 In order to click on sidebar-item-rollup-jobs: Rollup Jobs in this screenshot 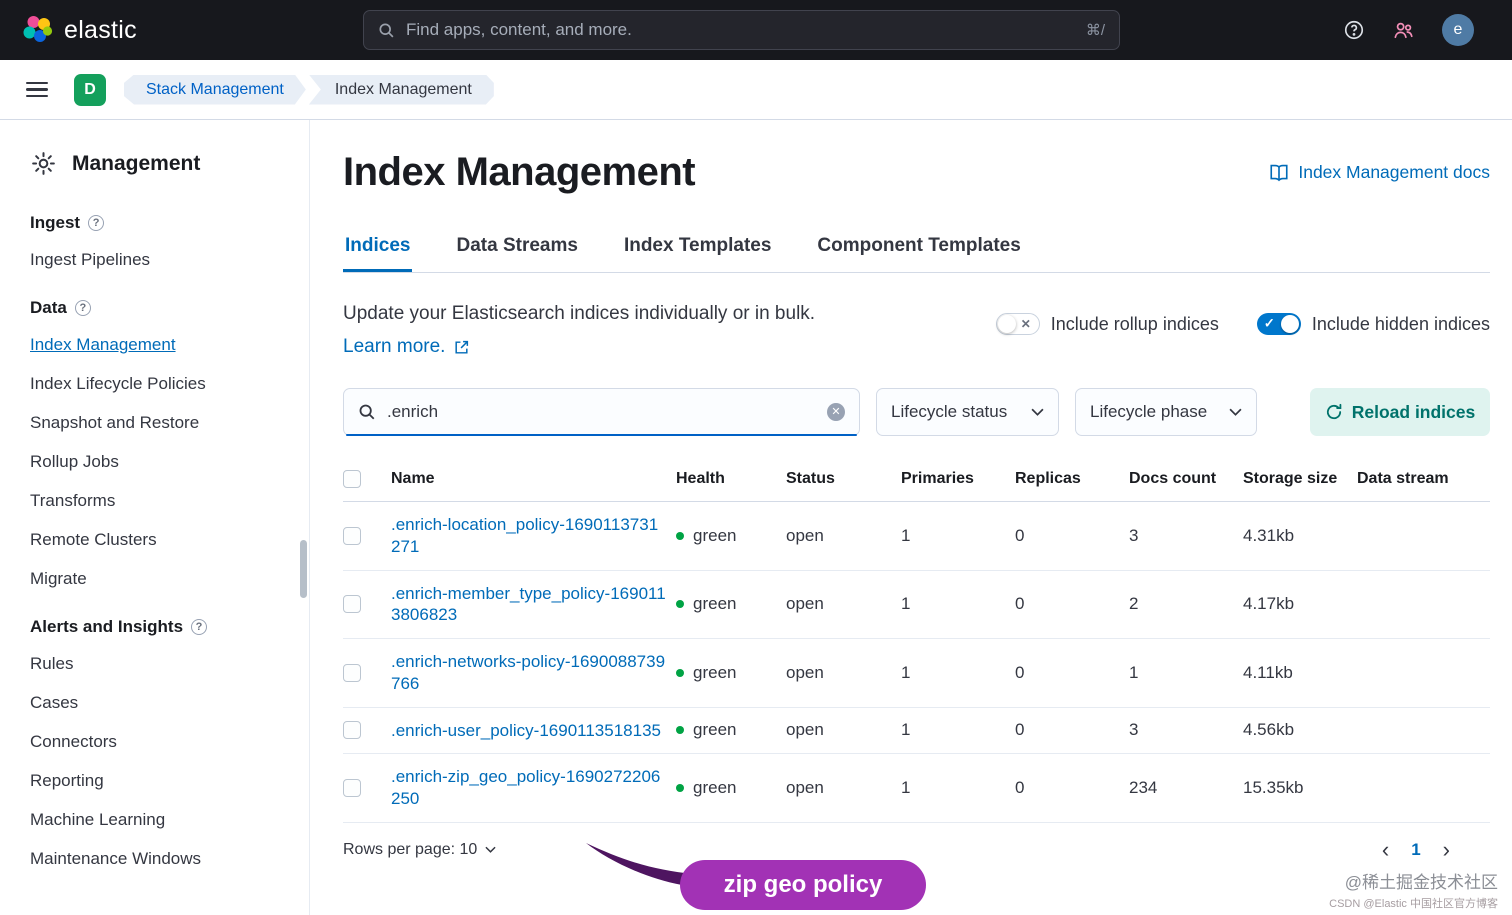, I will do `click(160, 462)`.